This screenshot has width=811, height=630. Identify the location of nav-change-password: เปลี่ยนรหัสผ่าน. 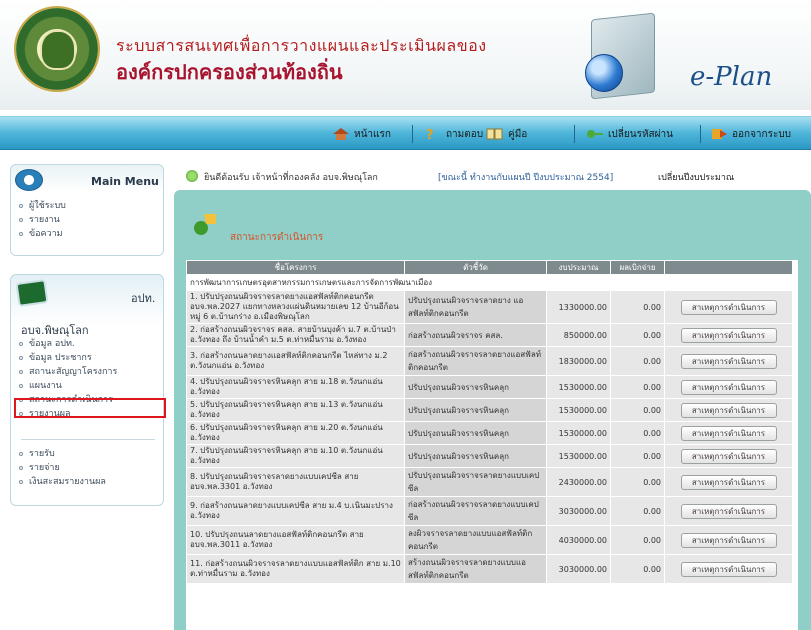
(629, 134).